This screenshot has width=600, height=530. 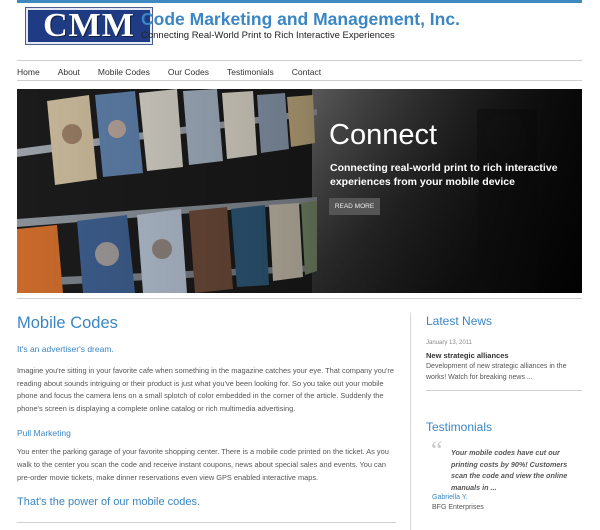 I want to click on nav-home: Home, so click(x=28, y=72).